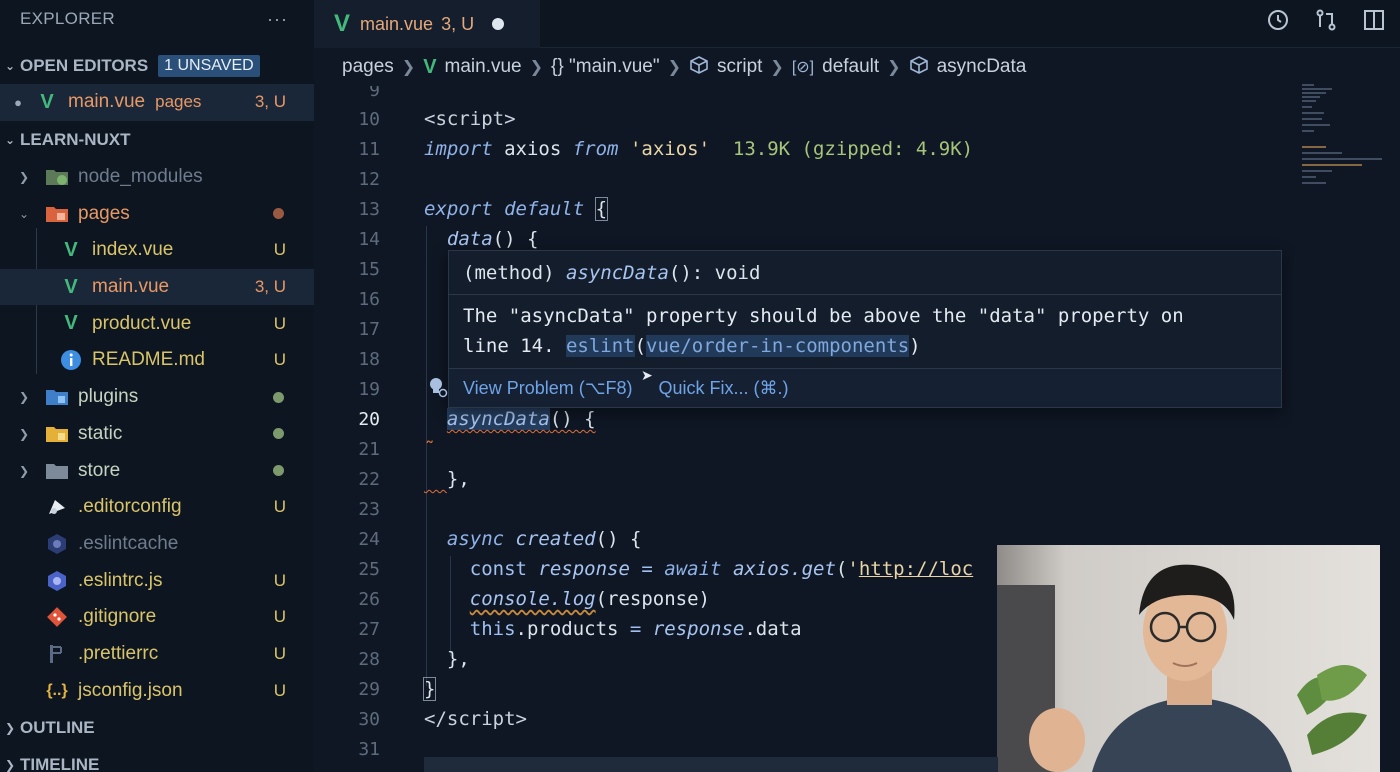 The width and height of the screenshot is (1400, 772). I want to click on quick-fix-link: Quick Fix... (⌘.), so click(723, 388).